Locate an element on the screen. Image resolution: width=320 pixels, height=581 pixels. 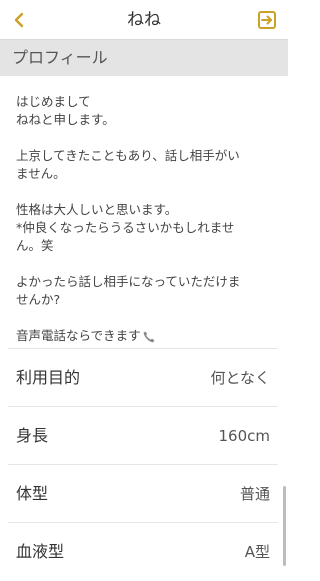
bio-paragraph: はじめまして ねねと申します。 is located at coordinates (65, 110).